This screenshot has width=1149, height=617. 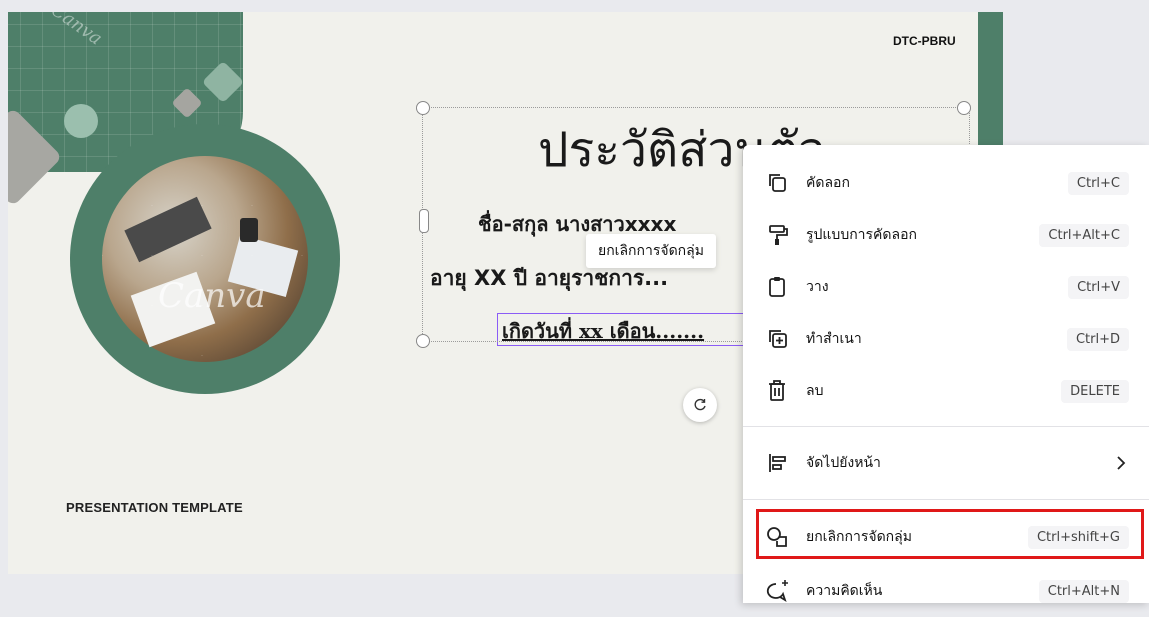 I want to click on copy-icon, so click(x=777, y=183).